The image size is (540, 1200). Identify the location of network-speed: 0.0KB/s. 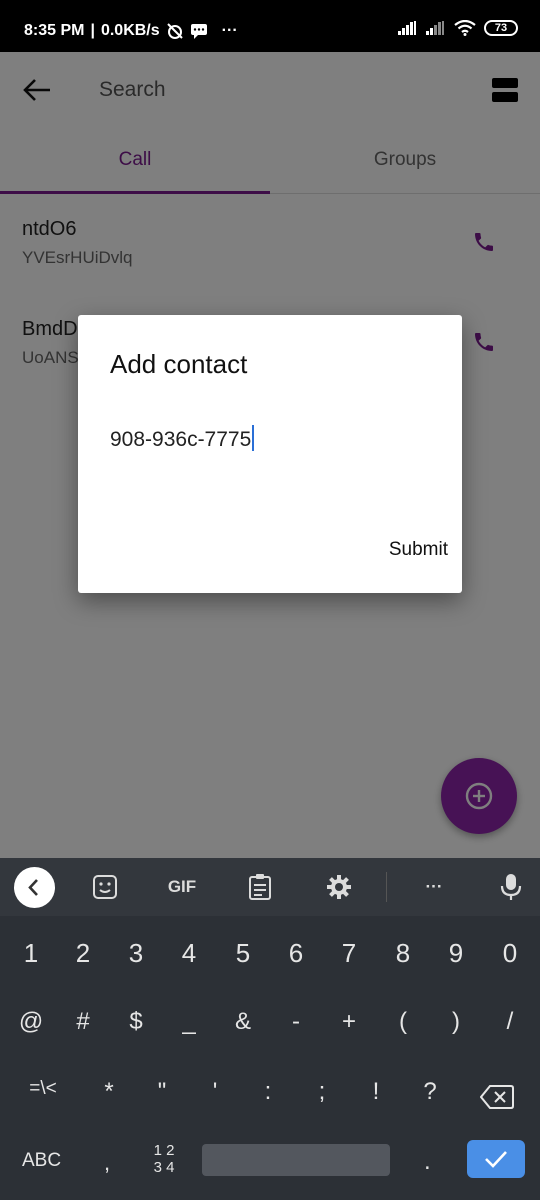
(130, 30).